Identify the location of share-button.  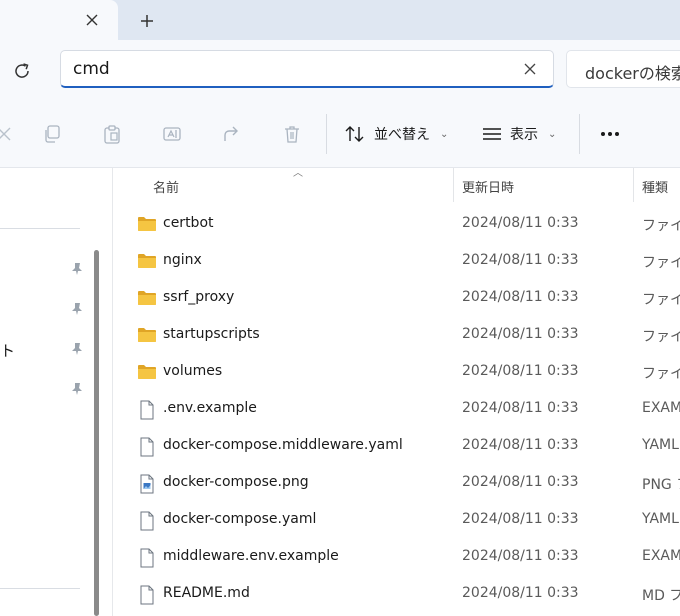
(232, 134).